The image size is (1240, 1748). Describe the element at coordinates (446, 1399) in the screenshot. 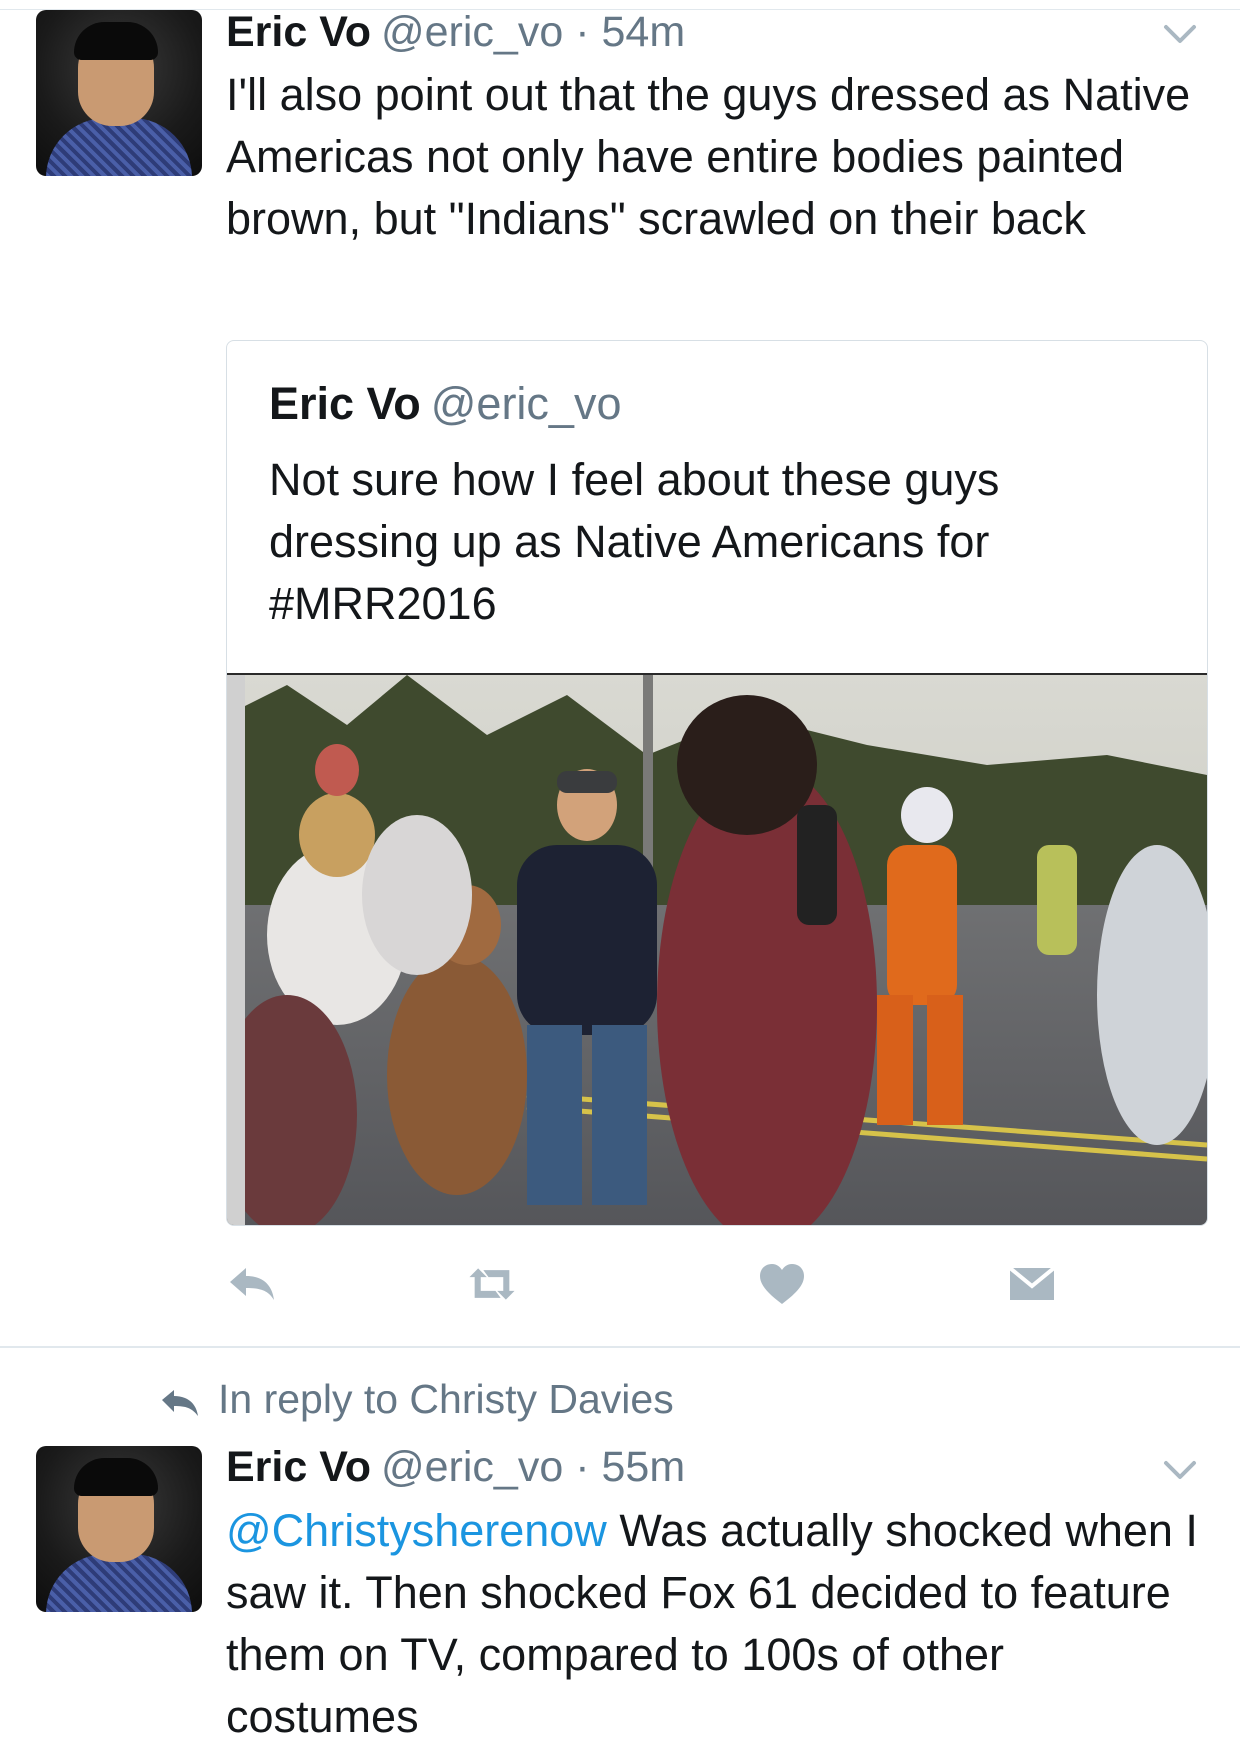

I see `reply-context-text: In reply to Christy Davies` at that location.